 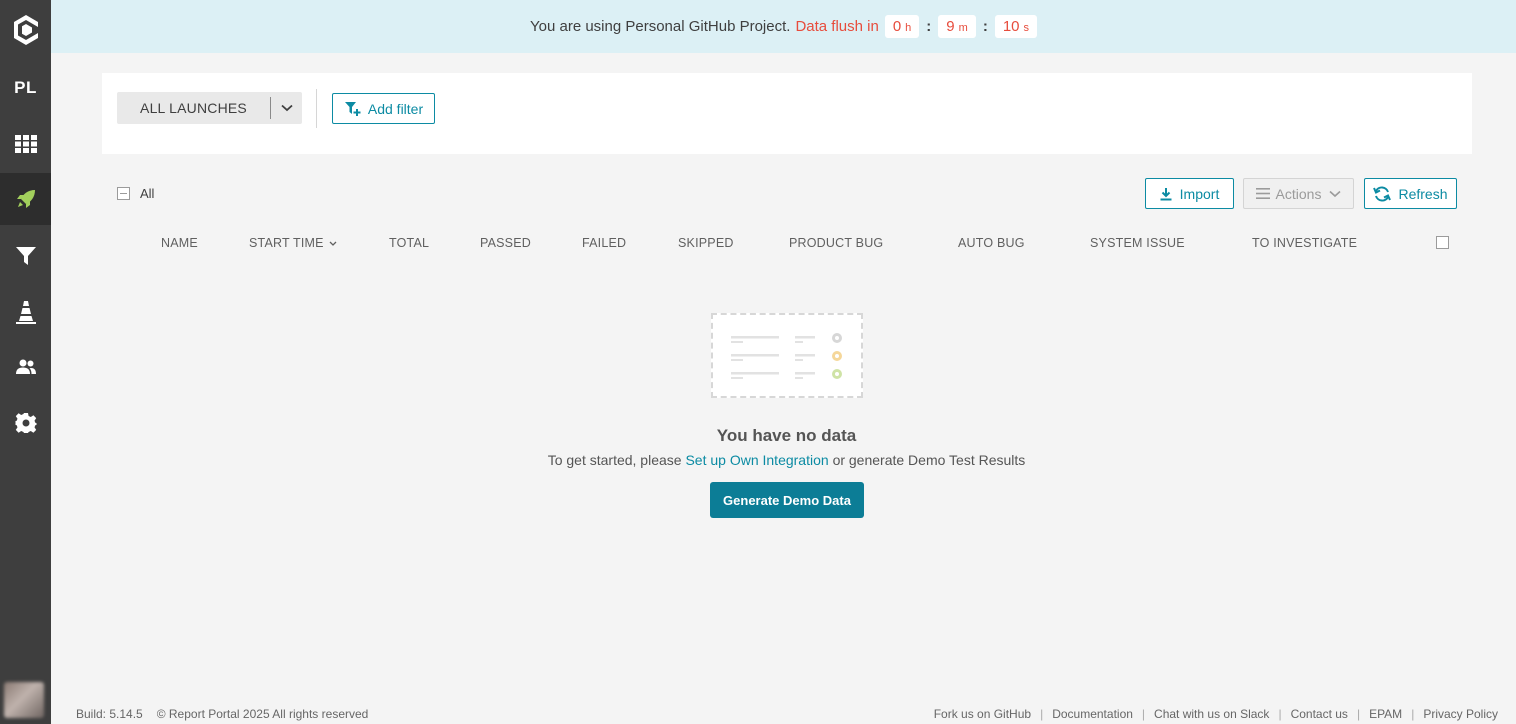 What do you see at coordinates (1199, 193) in the screenshot?
I see `import-label: Import` at bounding box center [1199, 193].